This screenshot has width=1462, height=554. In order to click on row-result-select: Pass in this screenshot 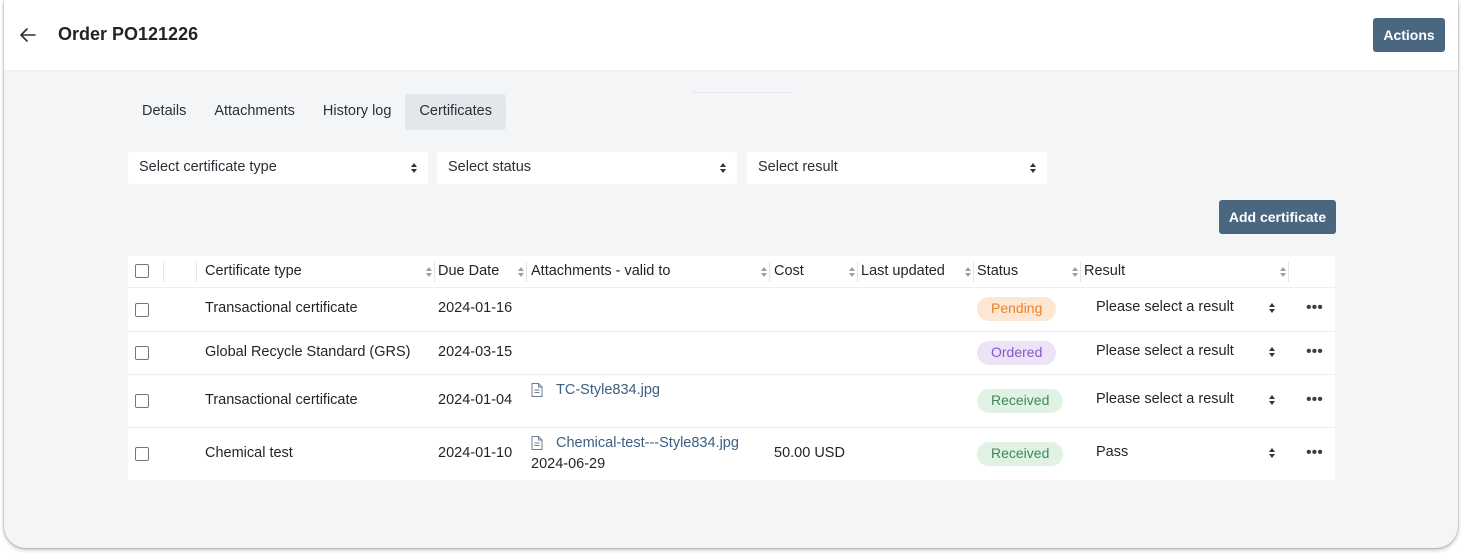, I will do `click(1186, 453)`.